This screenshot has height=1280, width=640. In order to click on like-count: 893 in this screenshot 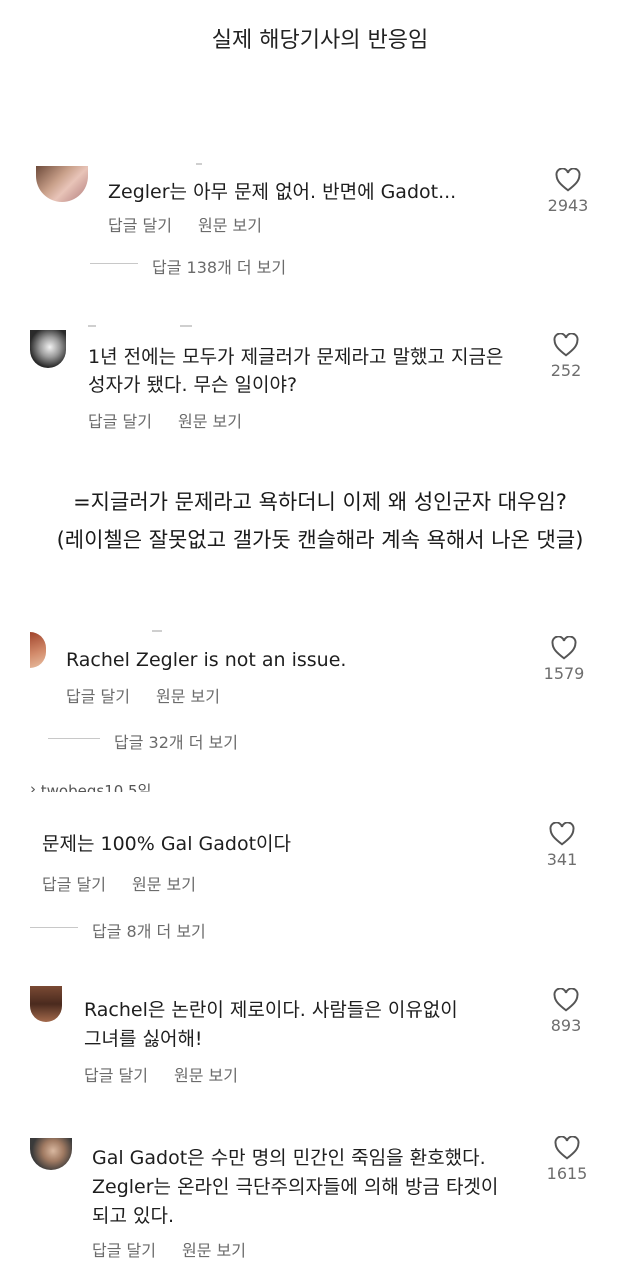, I will do `click(566, 1025)`.